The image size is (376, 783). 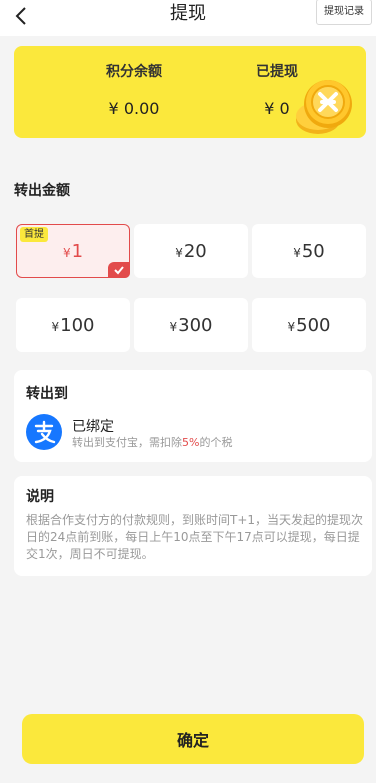 What do you see at coordinates (127, 442) in the screenshot?
I see `tax-notice-prefix: 转出到支付宝，需扣除` at bounding box center [127, 442].